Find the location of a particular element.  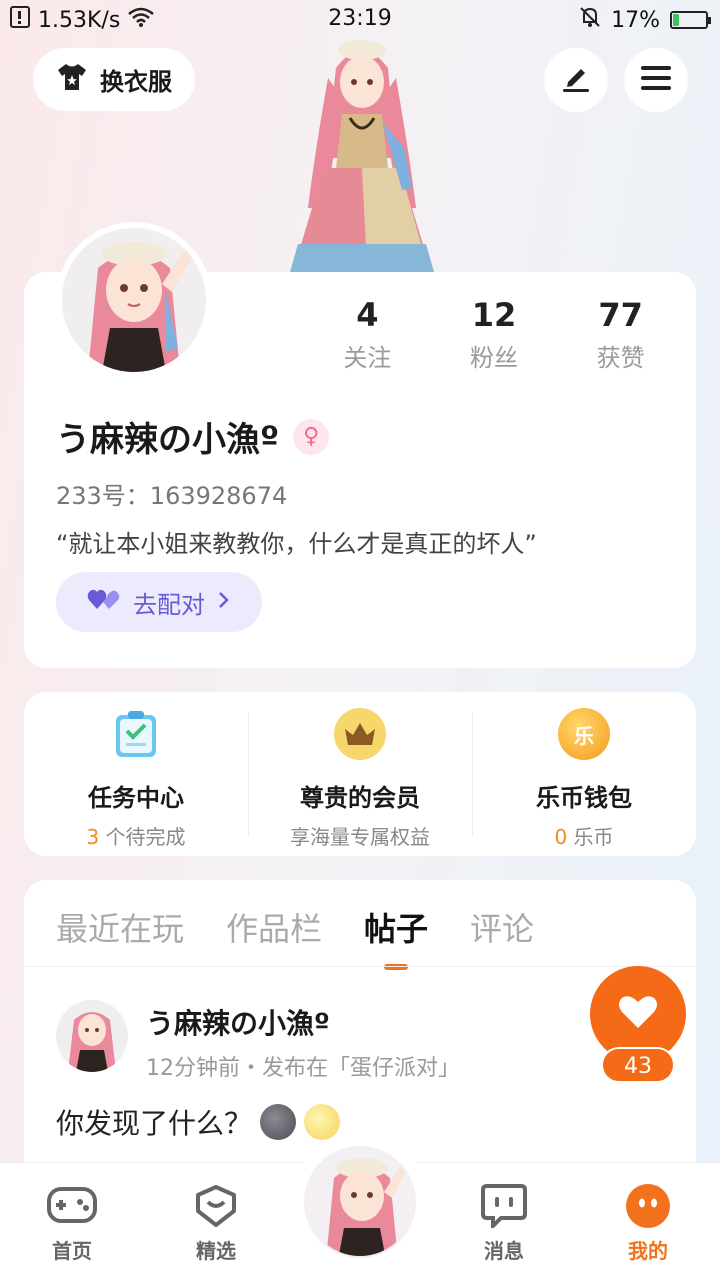

pen-icon is located at coordinates (576, 80).